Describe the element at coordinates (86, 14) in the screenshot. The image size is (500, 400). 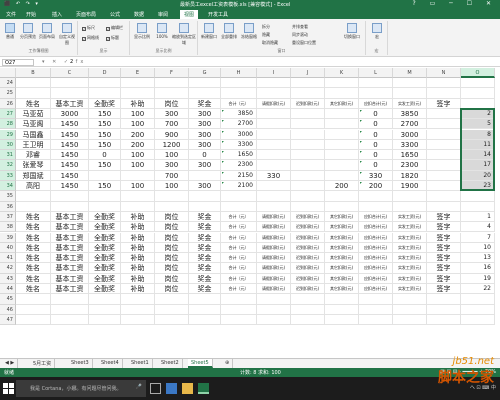
I see `ribbon-tab: 页面布局` at that location.